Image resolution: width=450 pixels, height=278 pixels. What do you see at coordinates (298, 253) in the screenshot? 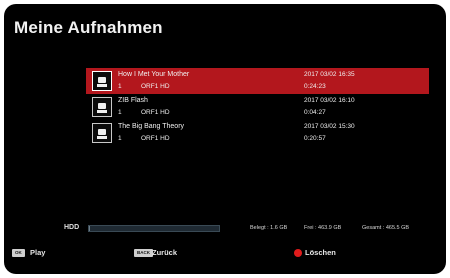
I see `red-button-icon` at bounding box center [298, 253].